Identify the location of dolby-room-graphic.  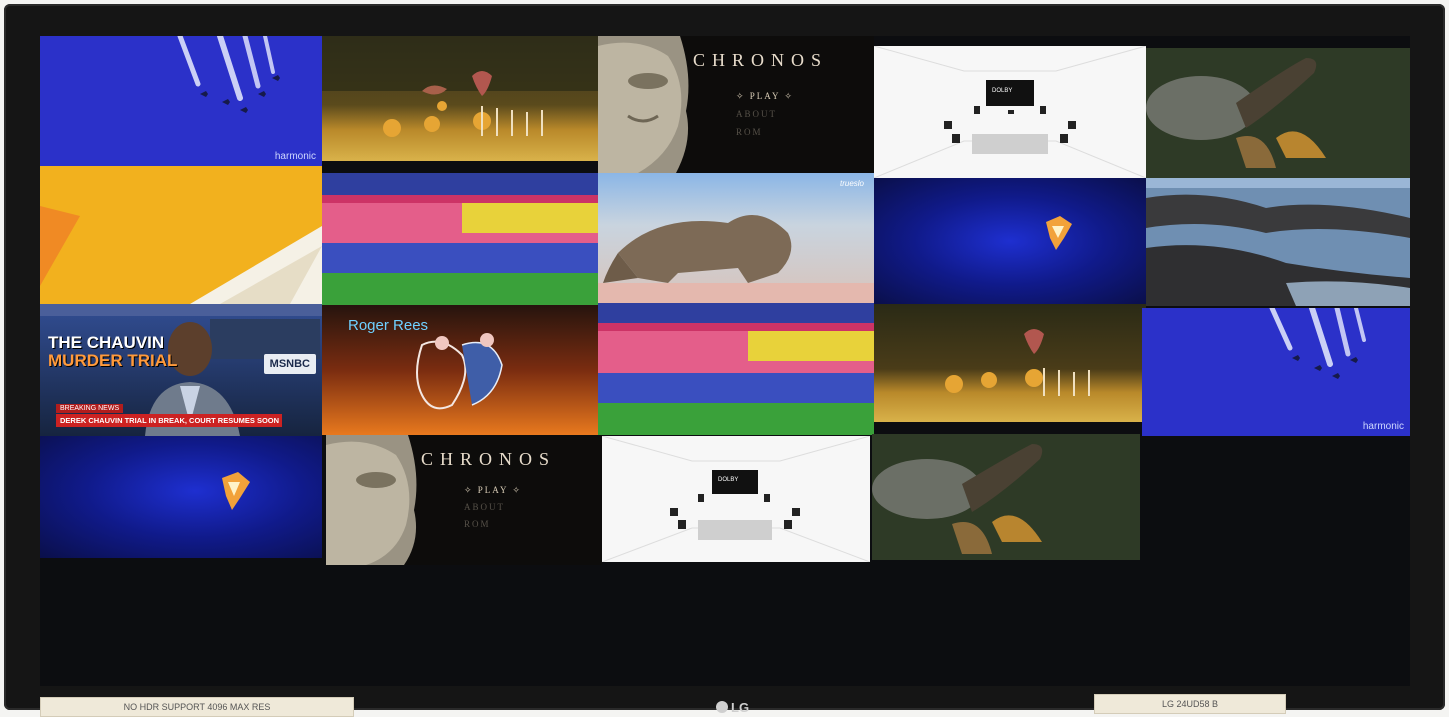
(1010, 112).